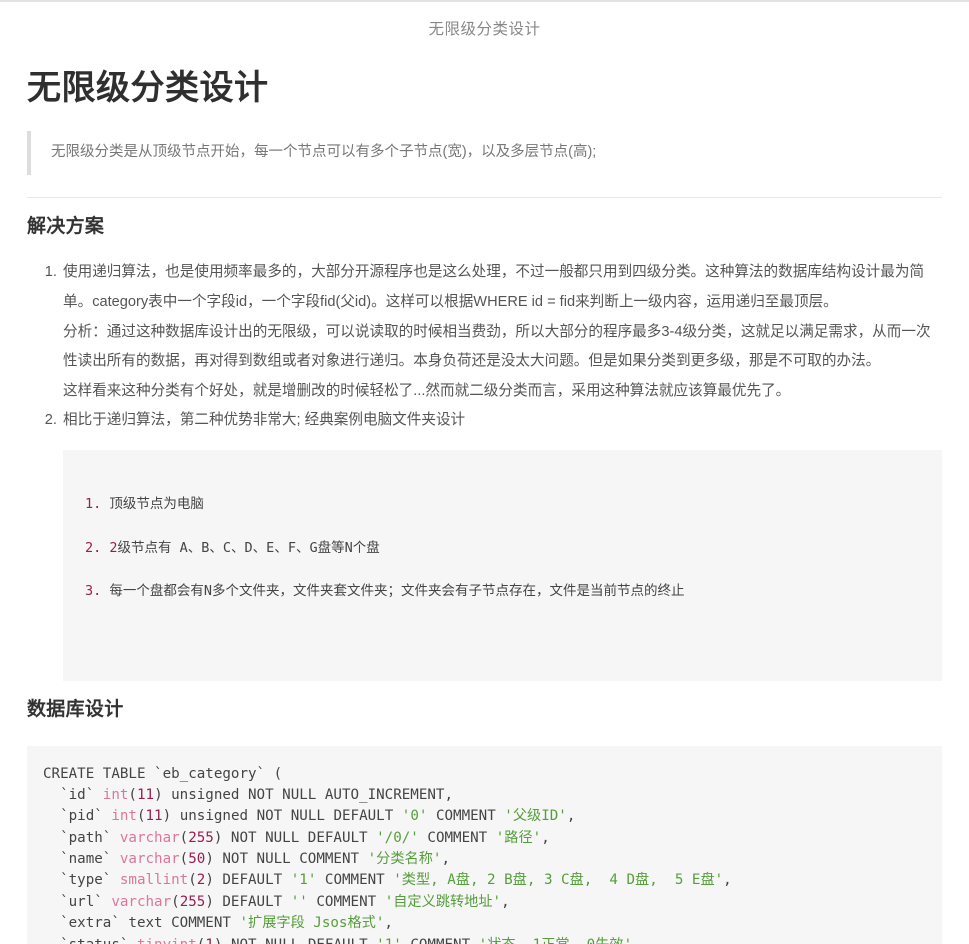 The image size is (969, 944). Describe the element at coordinates (518, 837) in the screenshot. I see `sql-token-str: '路径'` at that location.